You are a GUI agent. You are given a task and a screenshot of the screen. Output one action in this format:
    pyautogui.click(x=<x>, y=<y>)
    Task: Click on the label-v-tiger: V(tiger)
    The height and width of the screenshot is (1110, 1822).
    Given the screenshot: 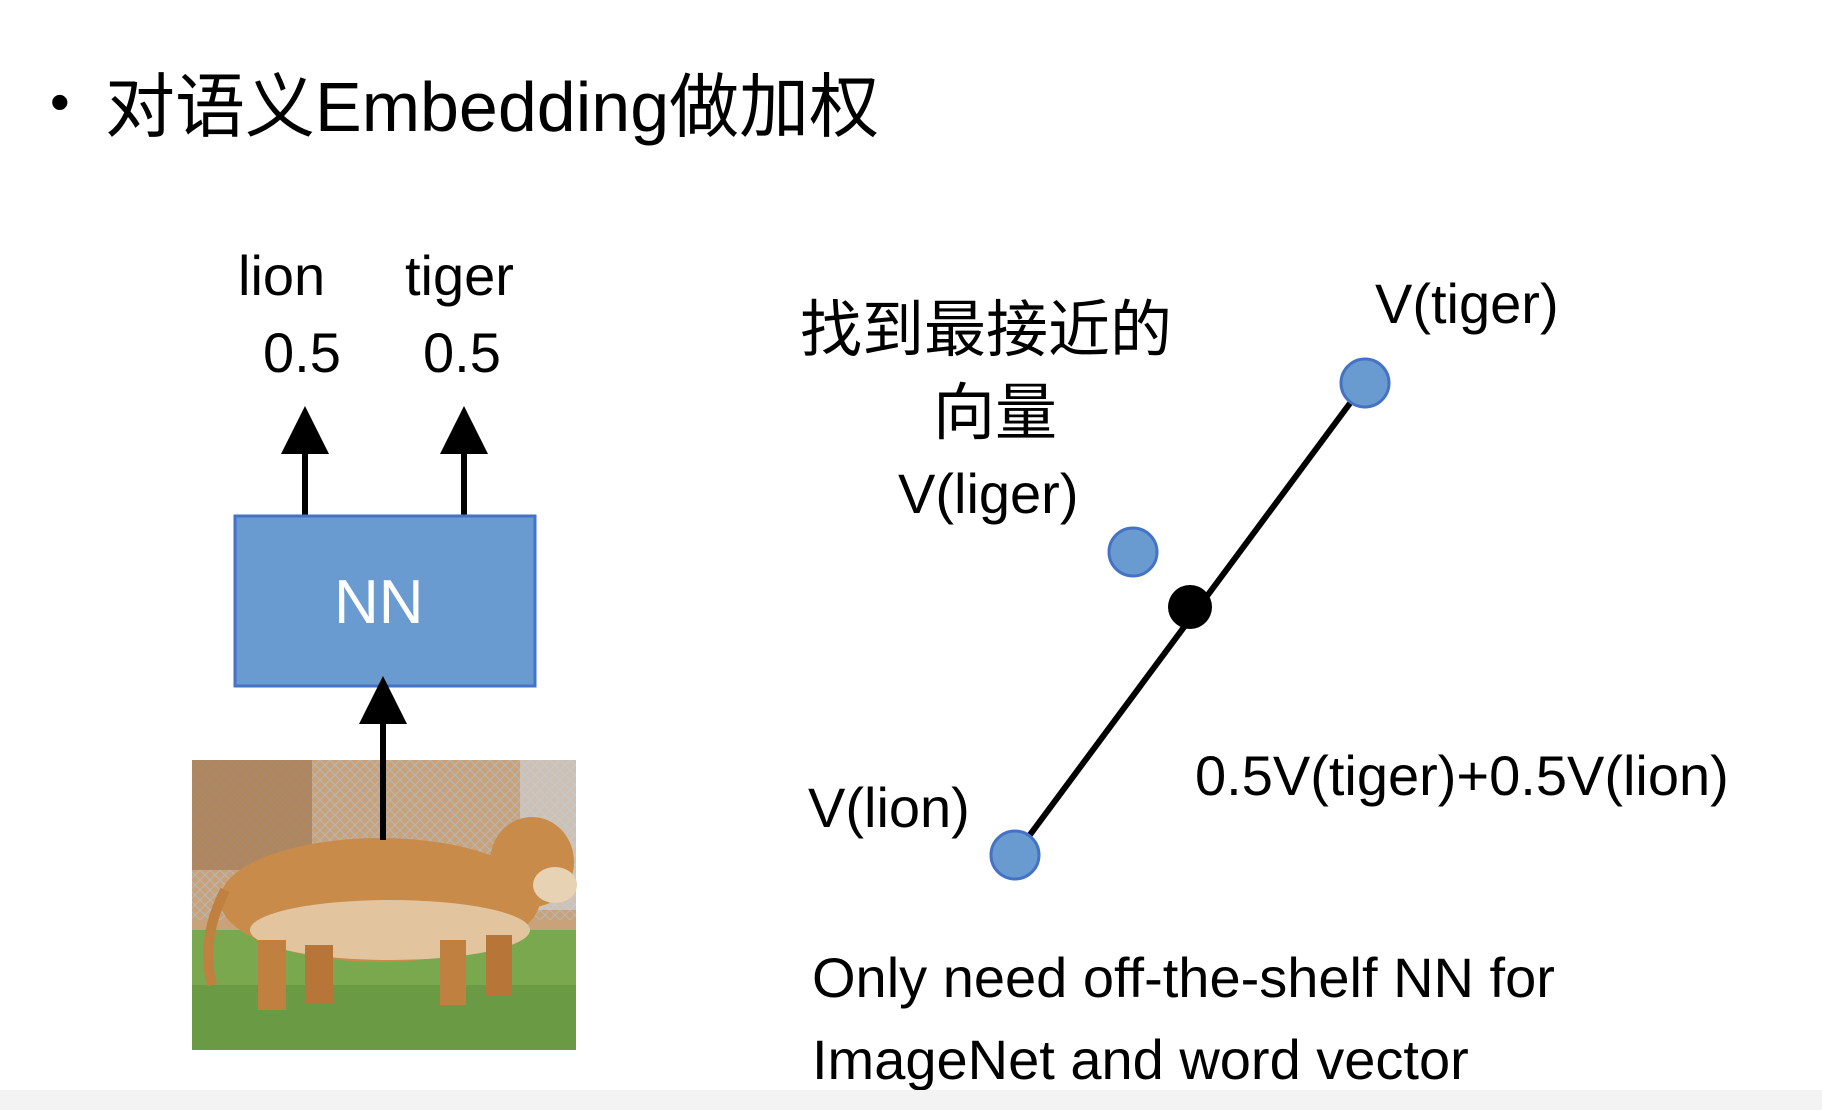 What is the action you would take?
    pyautogui.click(x=1467, y=303)
    